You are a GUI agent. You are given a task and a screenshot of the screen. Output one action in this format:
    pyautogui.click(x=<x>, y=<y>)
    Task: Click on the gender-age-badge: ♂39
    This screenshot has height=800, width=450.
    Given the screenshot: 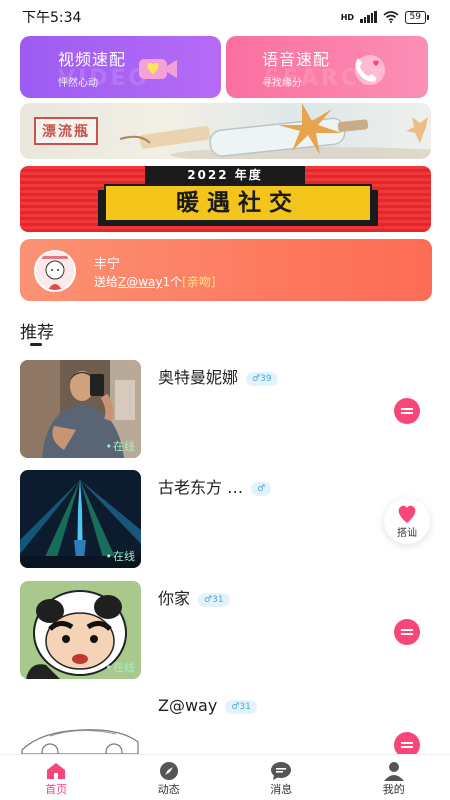 What is the action you would take?
    pyautogui.click(x=262, y=379)
    